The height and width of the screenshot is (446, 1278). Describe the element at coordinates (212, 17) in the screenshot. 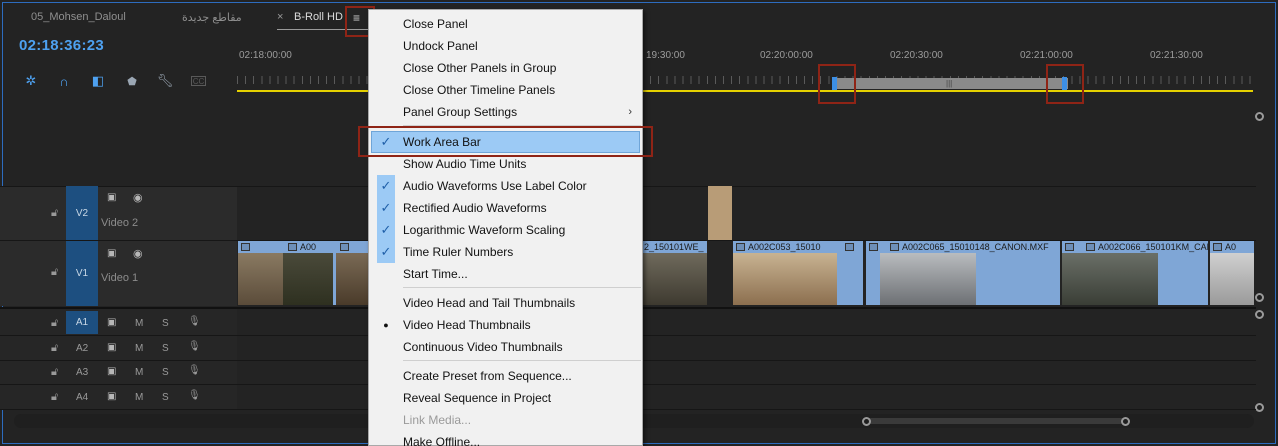

I see `tab-new-clips: مقاطع جديدة` at that location.